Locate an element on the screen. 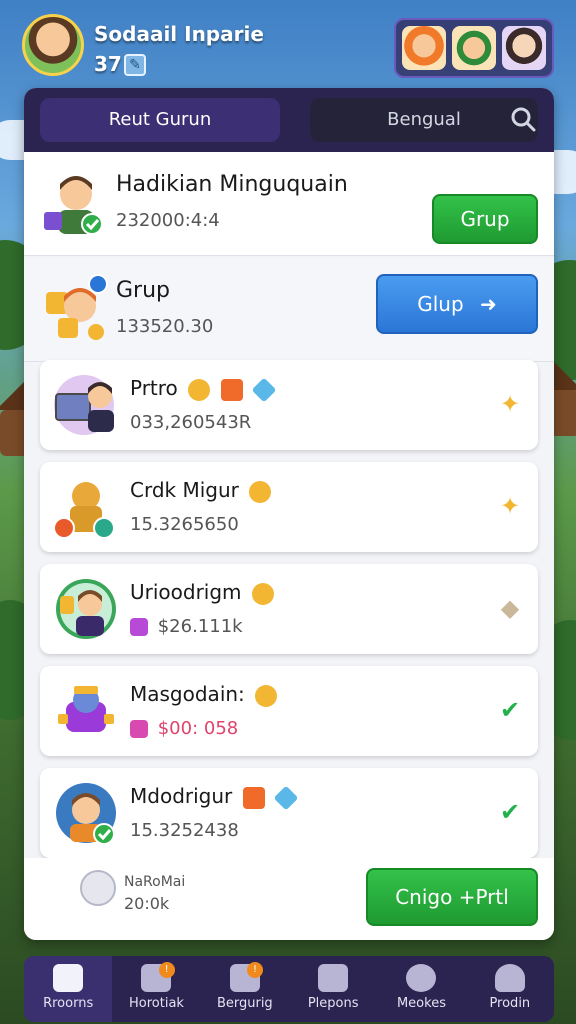 Image resolution: width=576 pixels, height=1024 pixels. row-title: Grup is located at coordinates (143, 290).